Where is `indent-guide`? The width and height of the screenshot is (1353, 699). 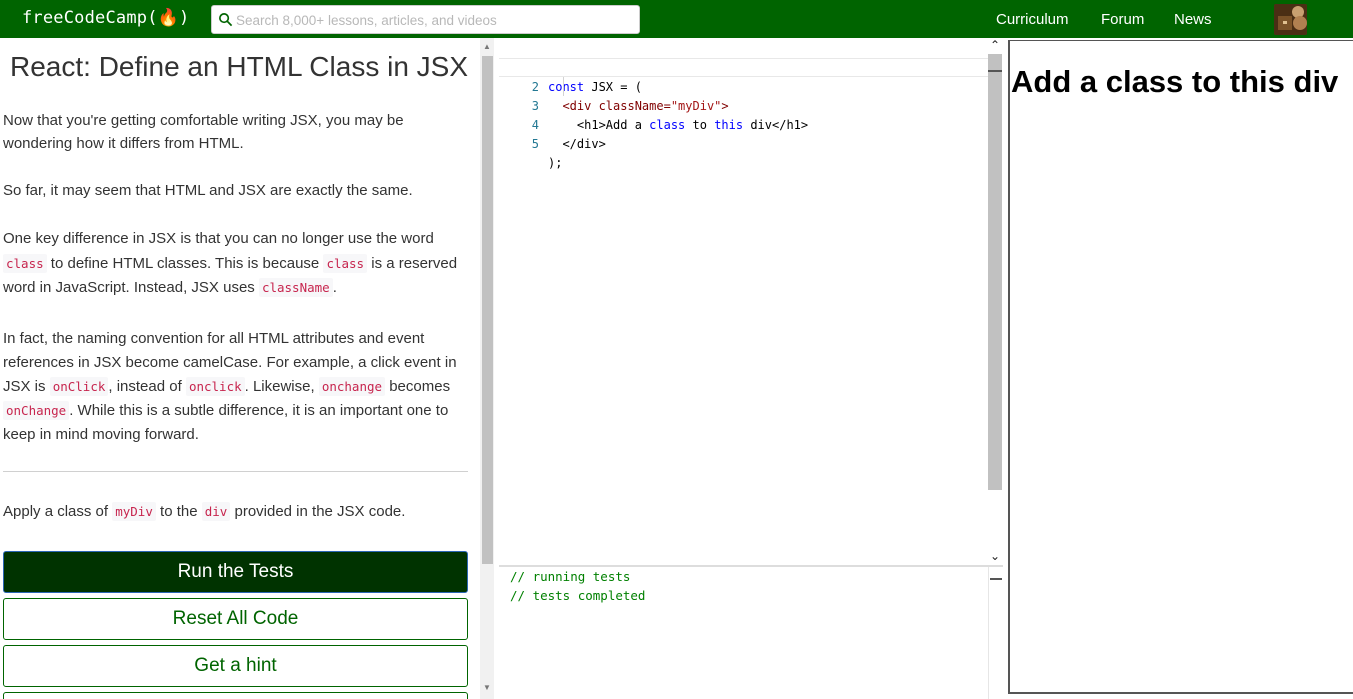 indent-guide is located at coordinates (563, 86).